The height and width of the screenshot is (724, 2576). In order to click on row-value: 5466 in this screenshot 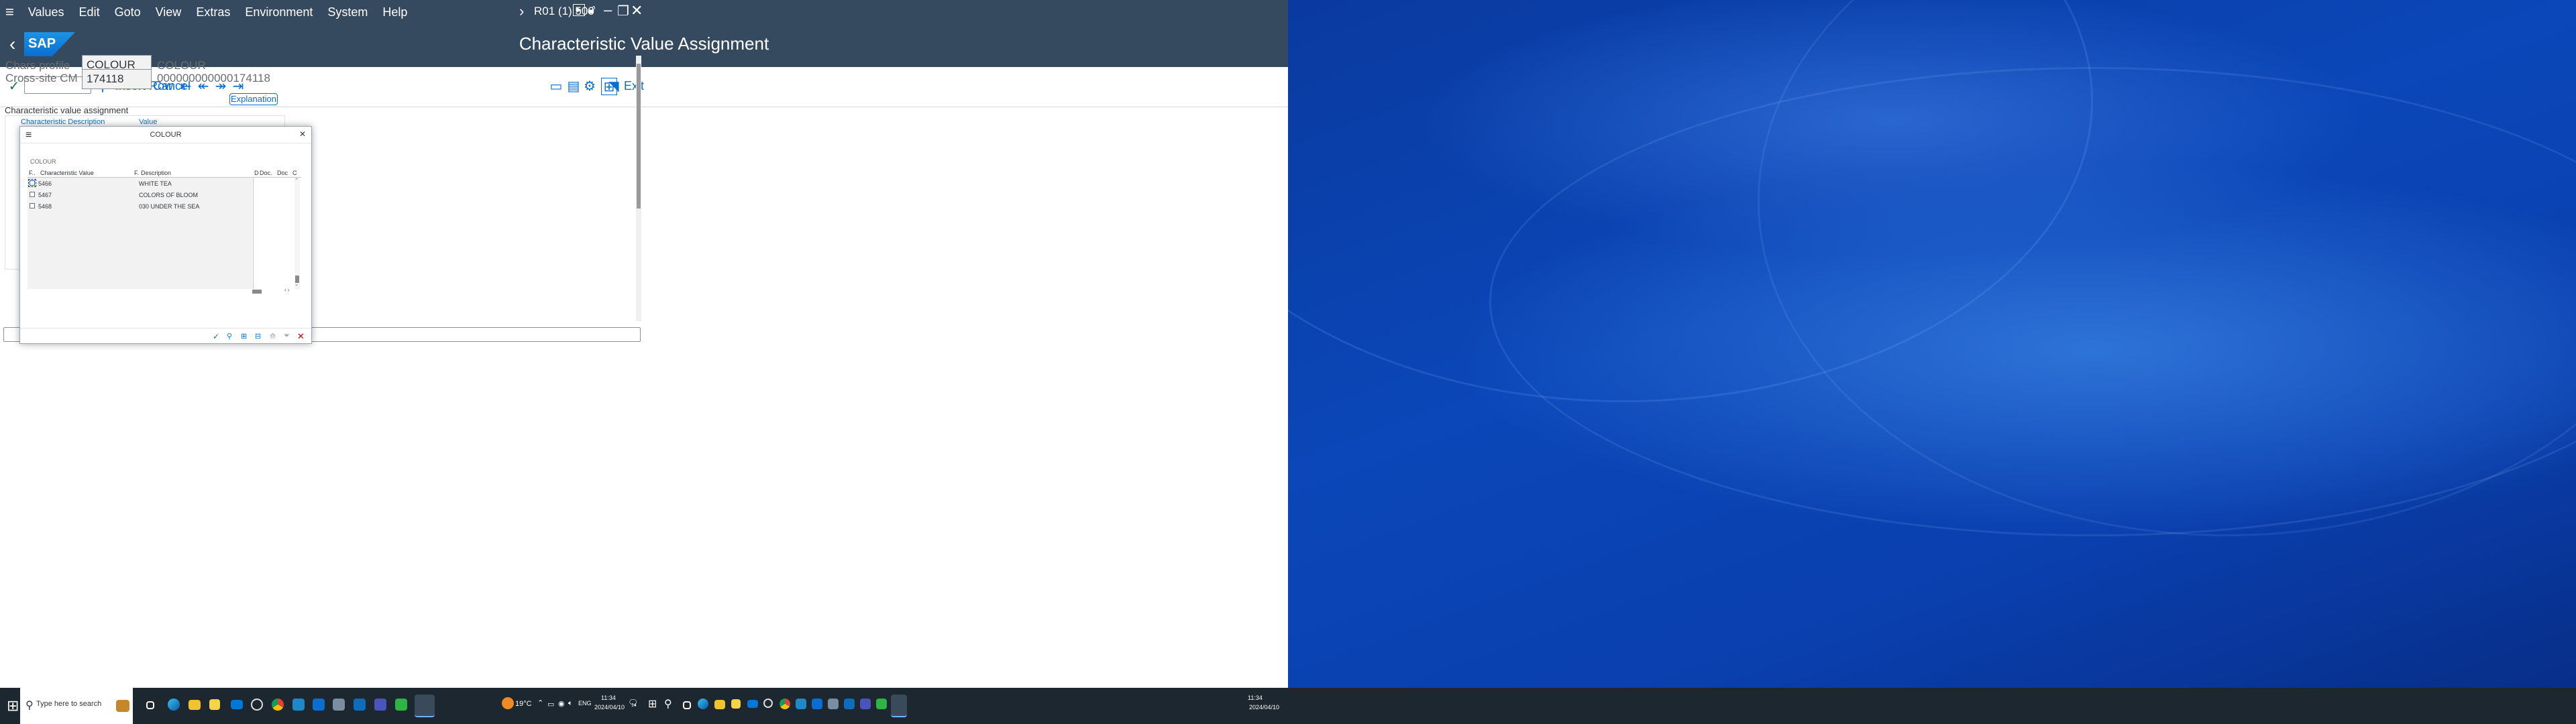, I will do `click(45, 183)`.